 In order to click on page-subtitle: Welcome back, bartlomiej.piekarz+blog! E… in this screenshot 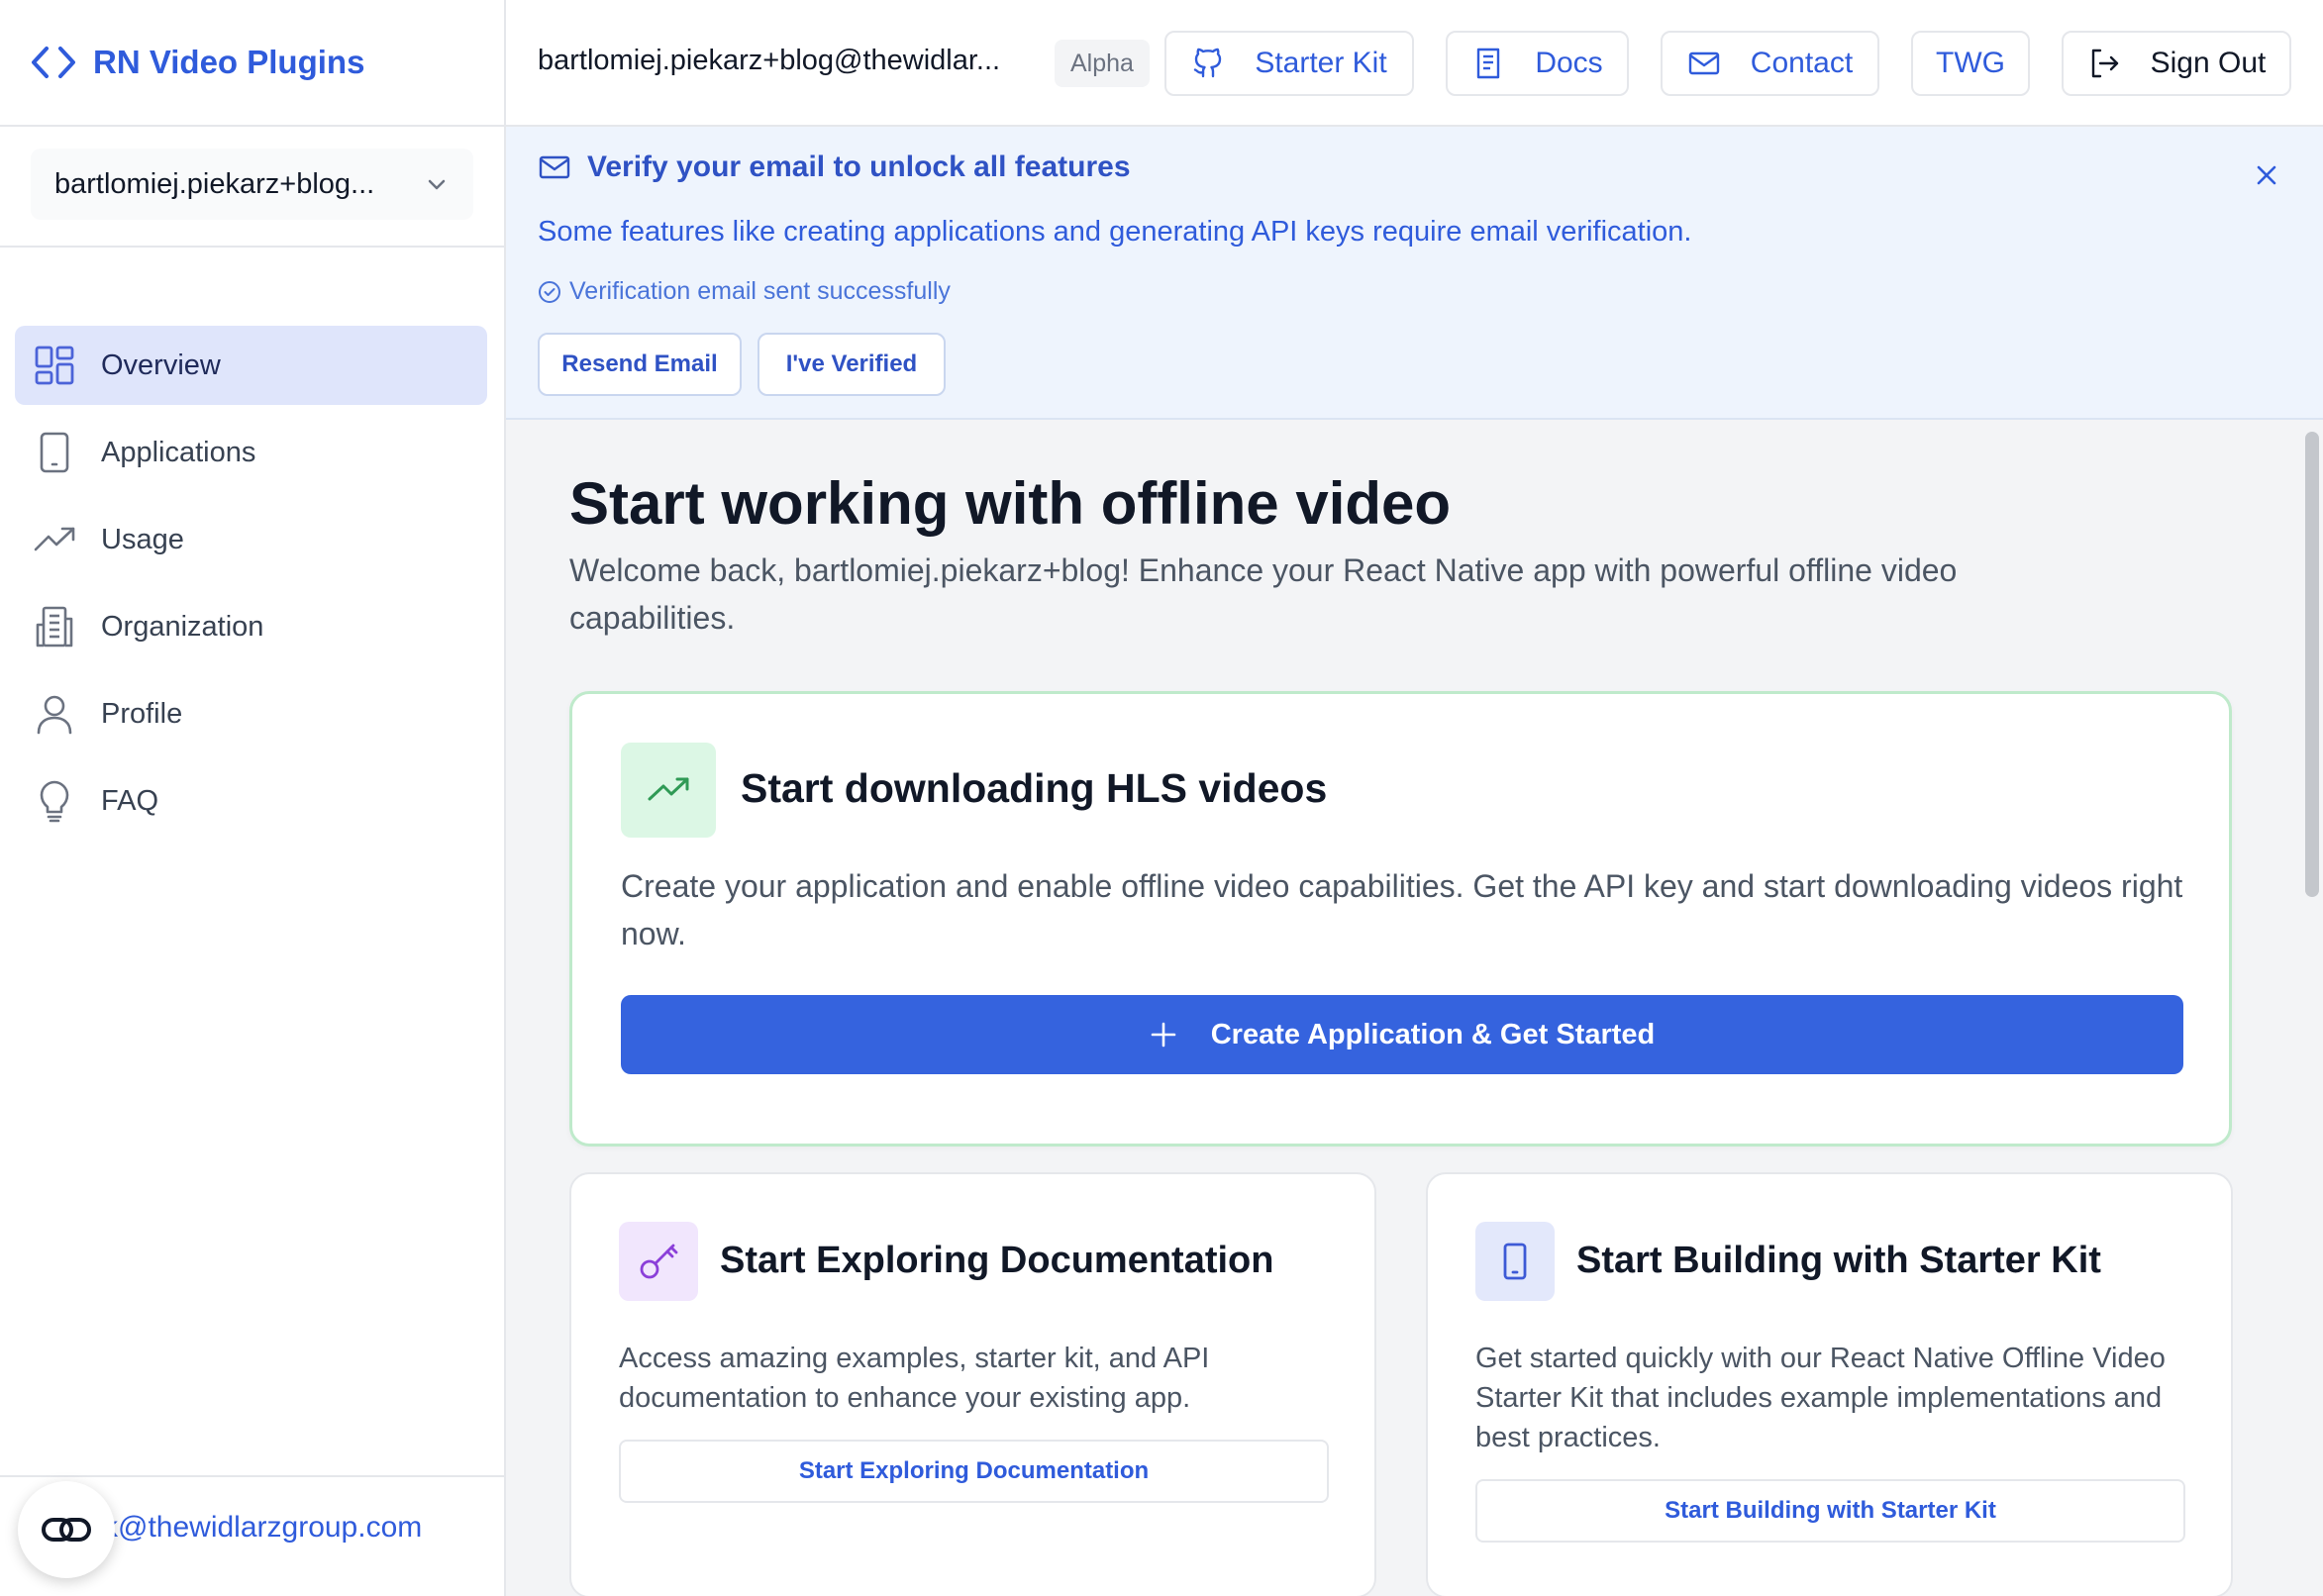, I will do `click(1263, 594)`.